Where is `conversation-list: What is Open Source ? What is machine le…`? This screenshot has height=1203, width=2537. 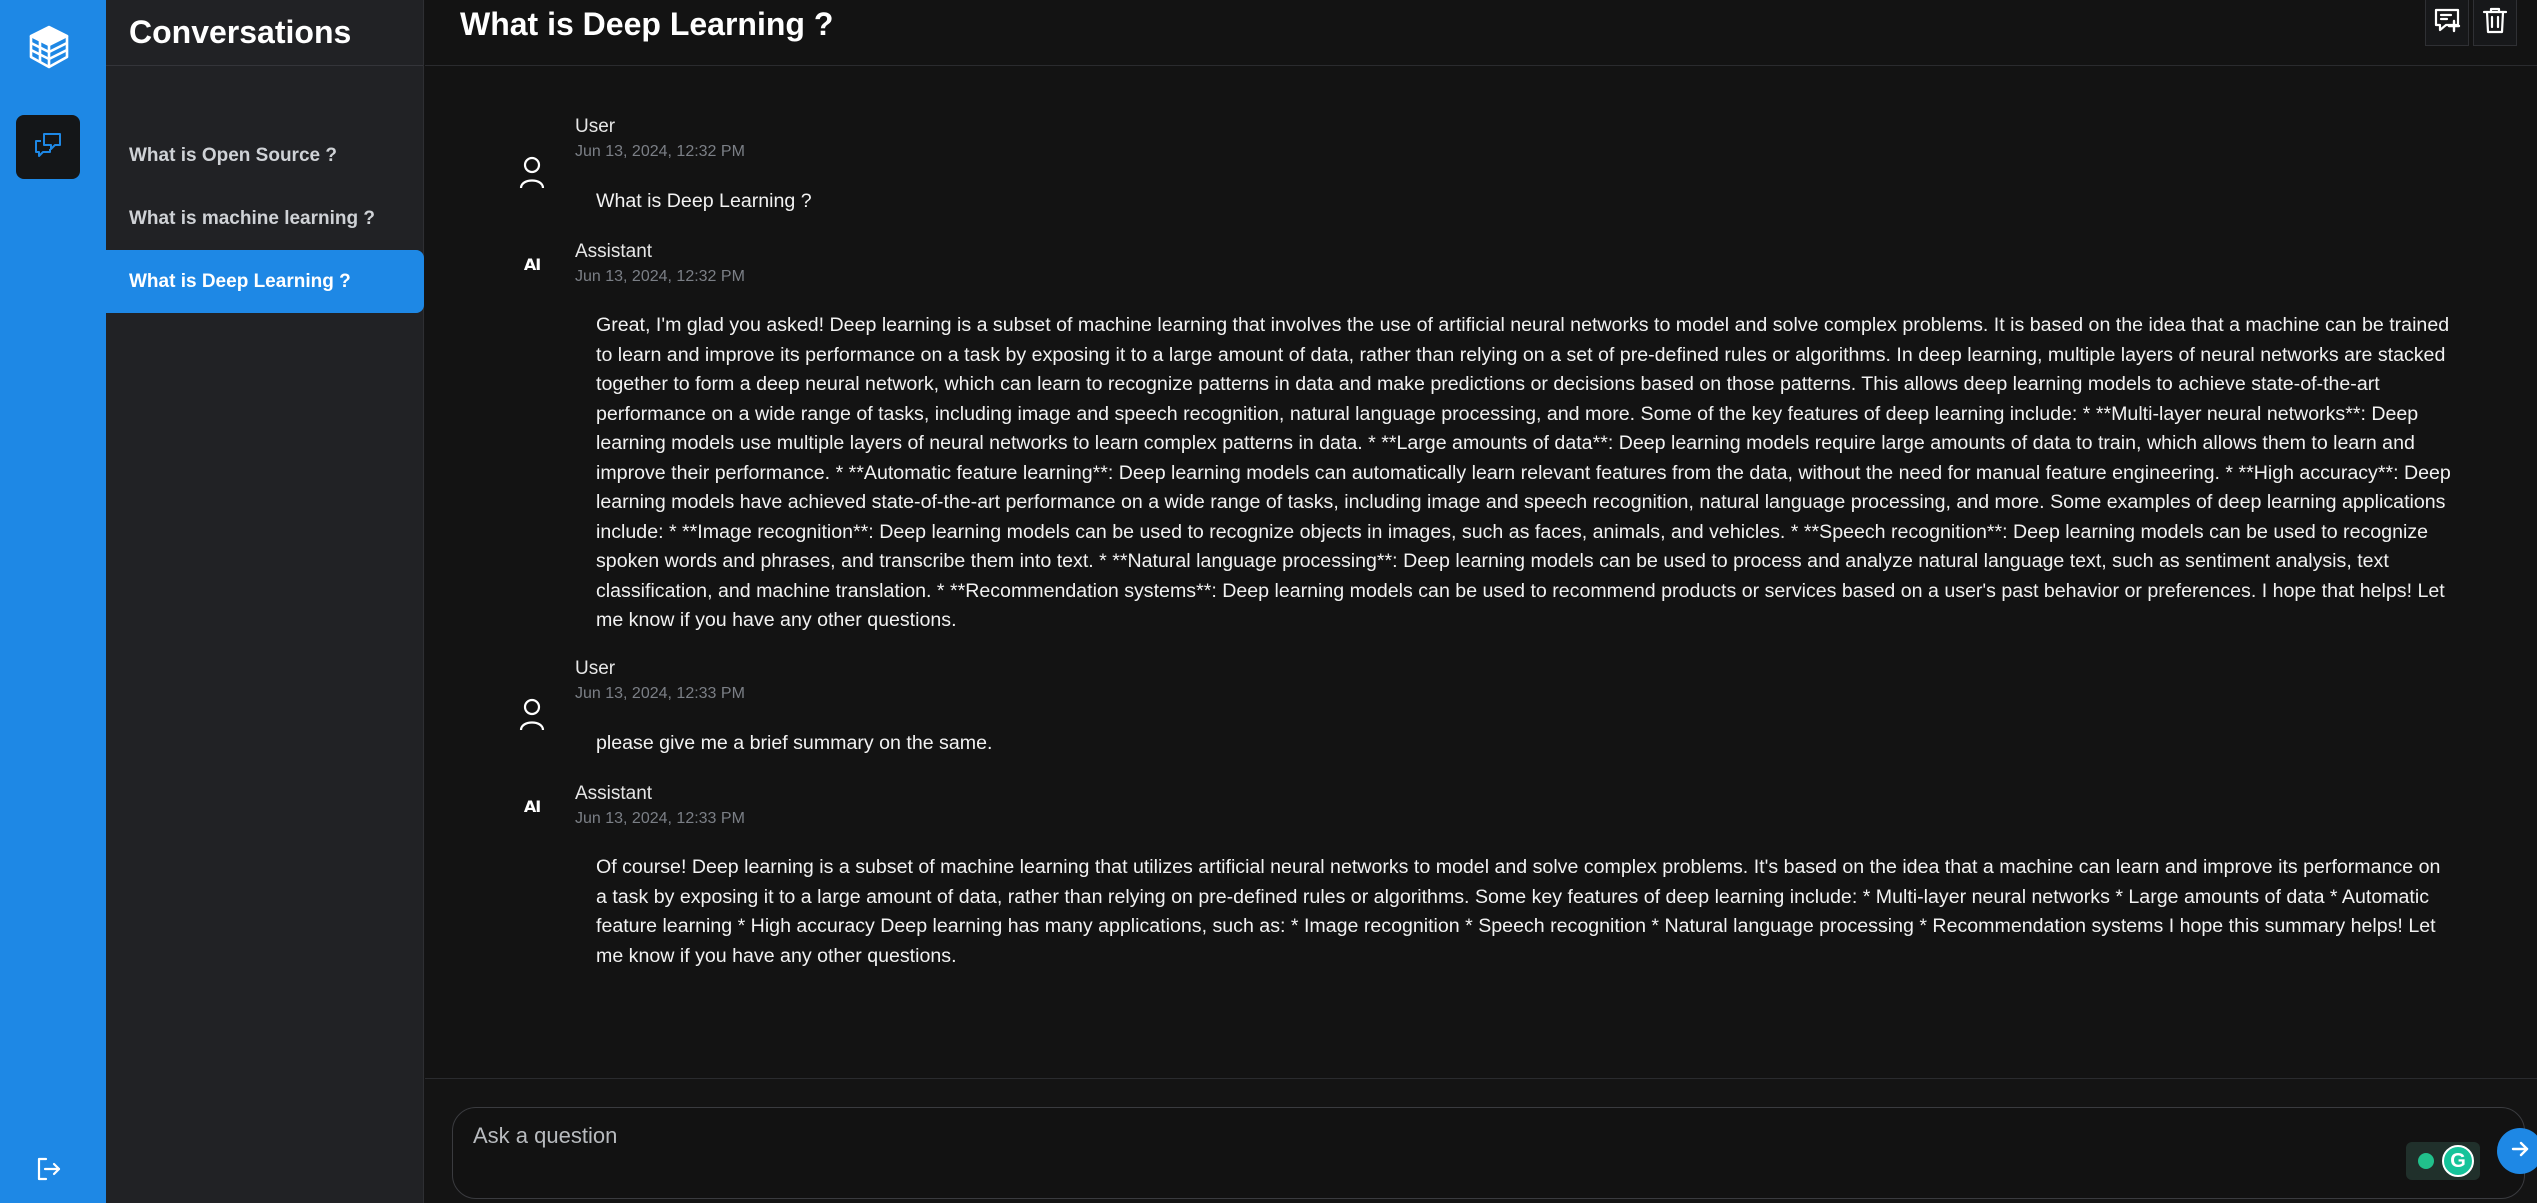 conversation-list: What is Open Source ? What is machine le… is located at coordinates (265, 218).